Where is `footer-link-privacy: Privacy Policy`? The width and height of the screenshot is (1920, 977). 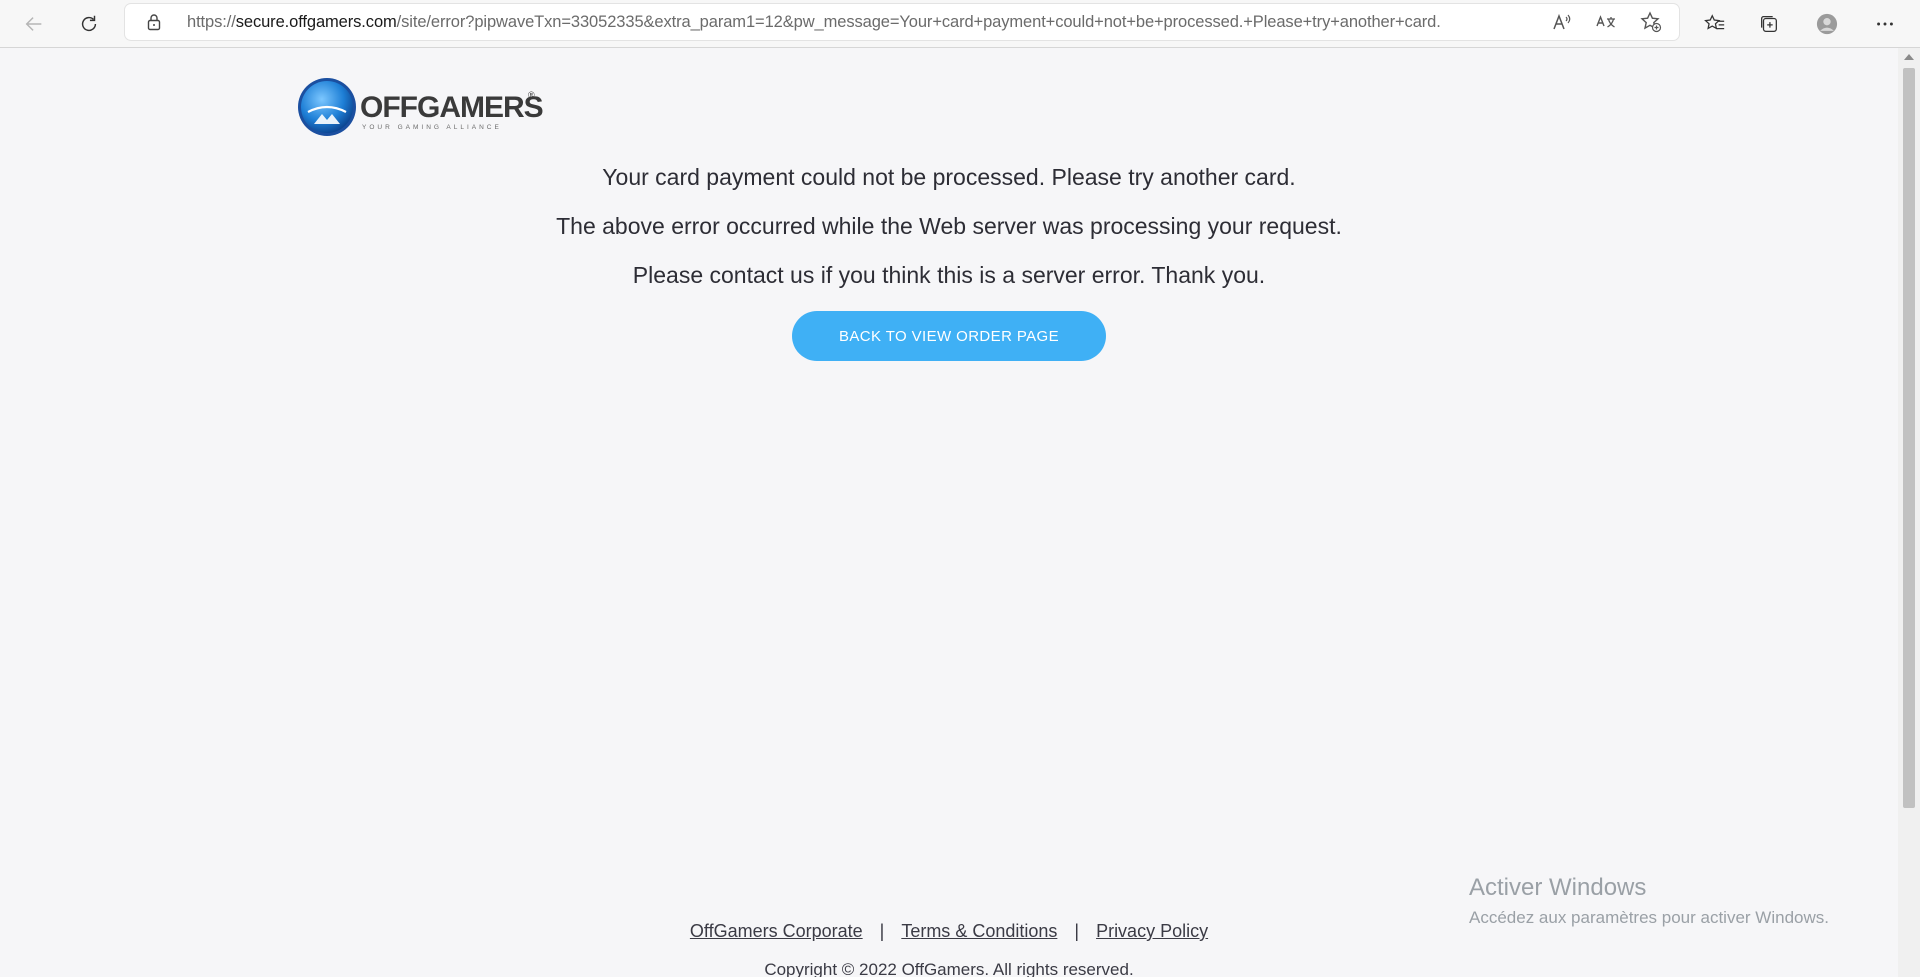
footer-link-privacy: Privacy Policy is located at coordinates (1152, 931).